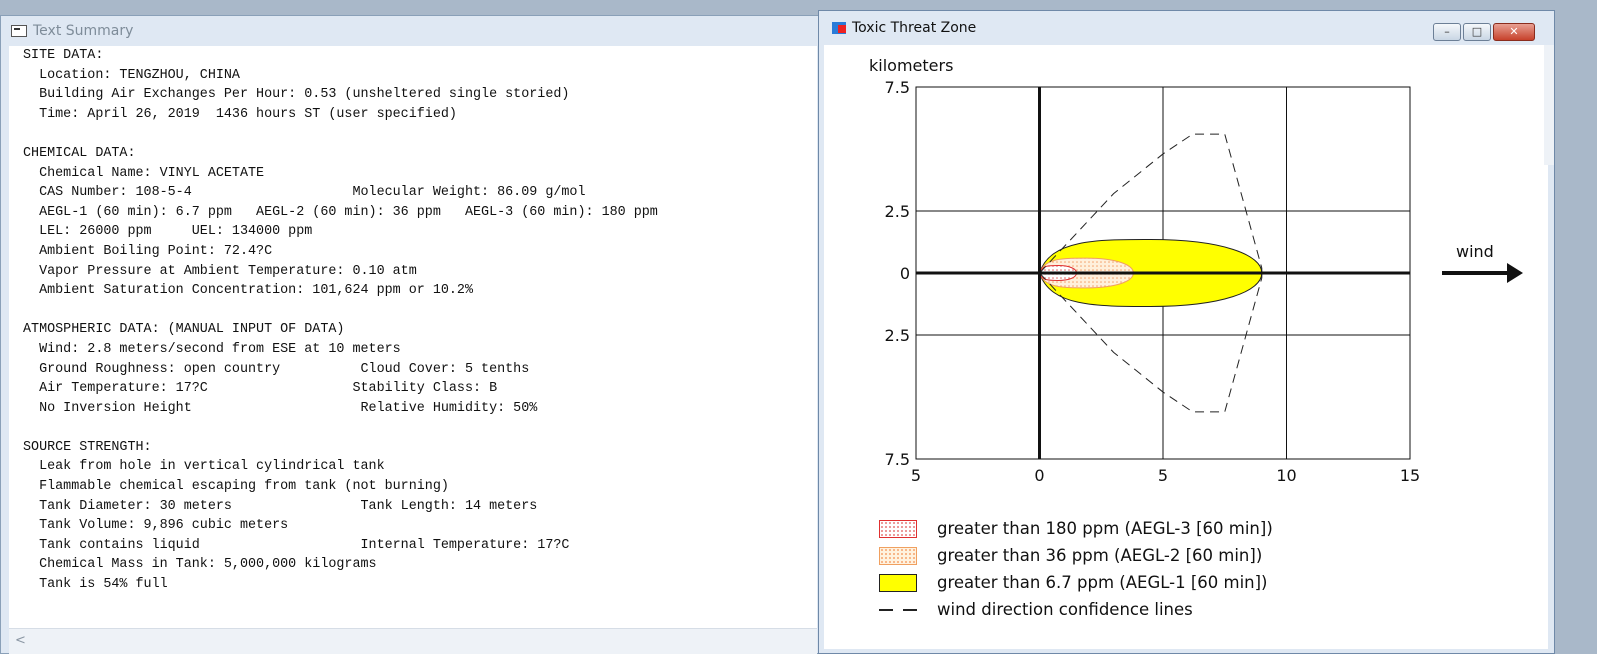 The width and height of the screenshot is (1597, 654). I want to click on text-window-icon, so click(19, 31).